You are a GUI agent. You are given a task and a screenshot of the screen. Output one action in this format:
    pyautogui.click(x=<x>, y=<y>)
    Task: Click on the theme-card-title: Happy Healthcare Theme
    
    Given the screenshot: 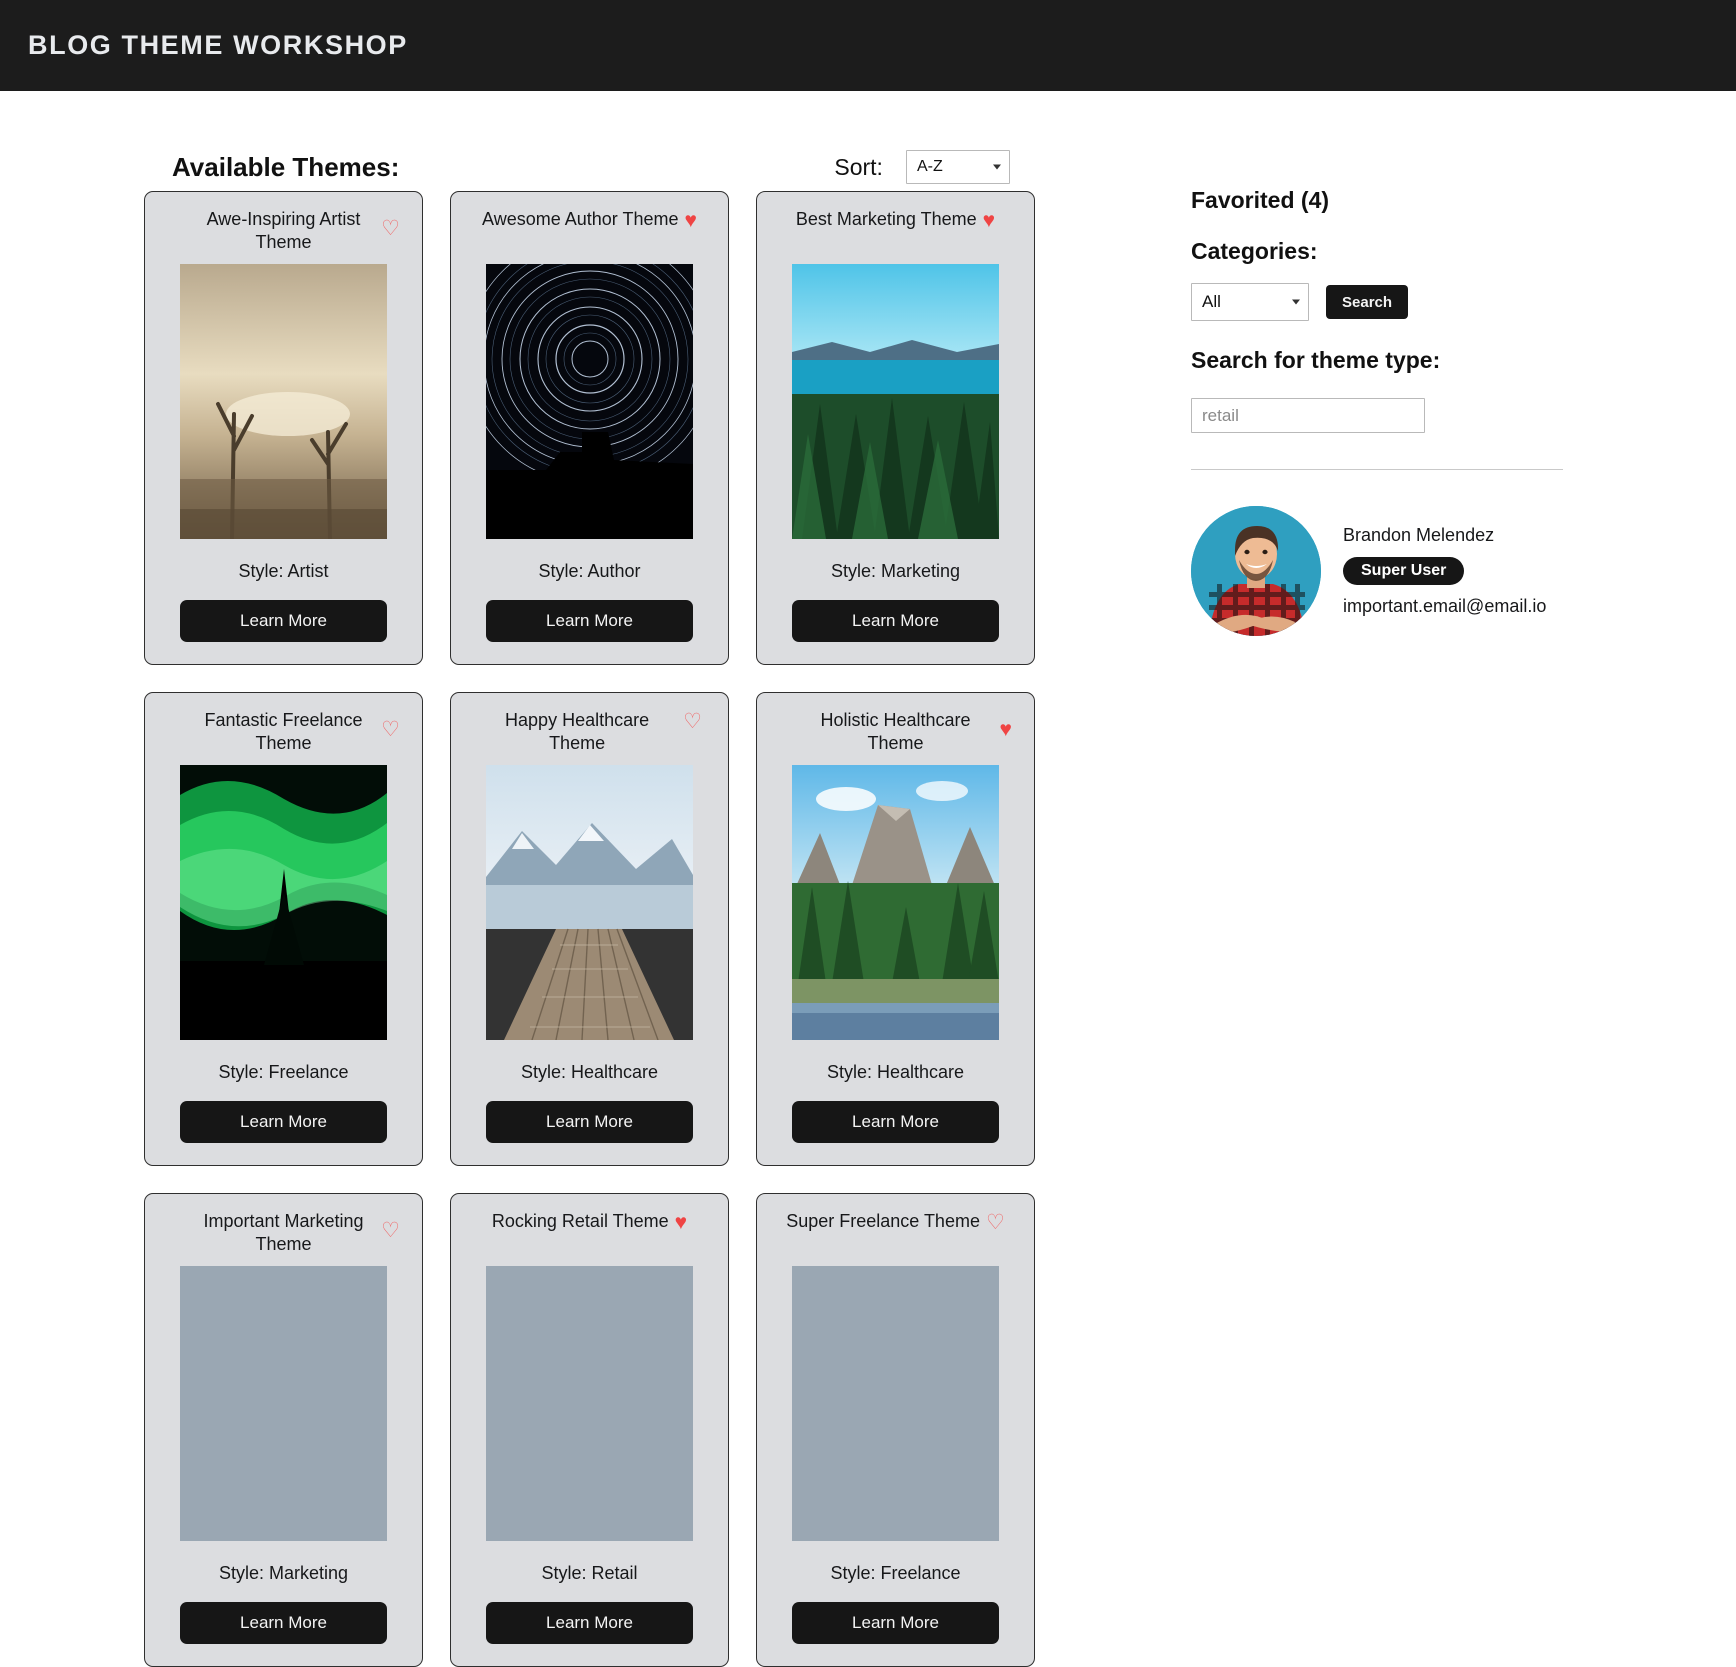 What is the action you would take?
    pyautogui.click(x=577, y=731)
    